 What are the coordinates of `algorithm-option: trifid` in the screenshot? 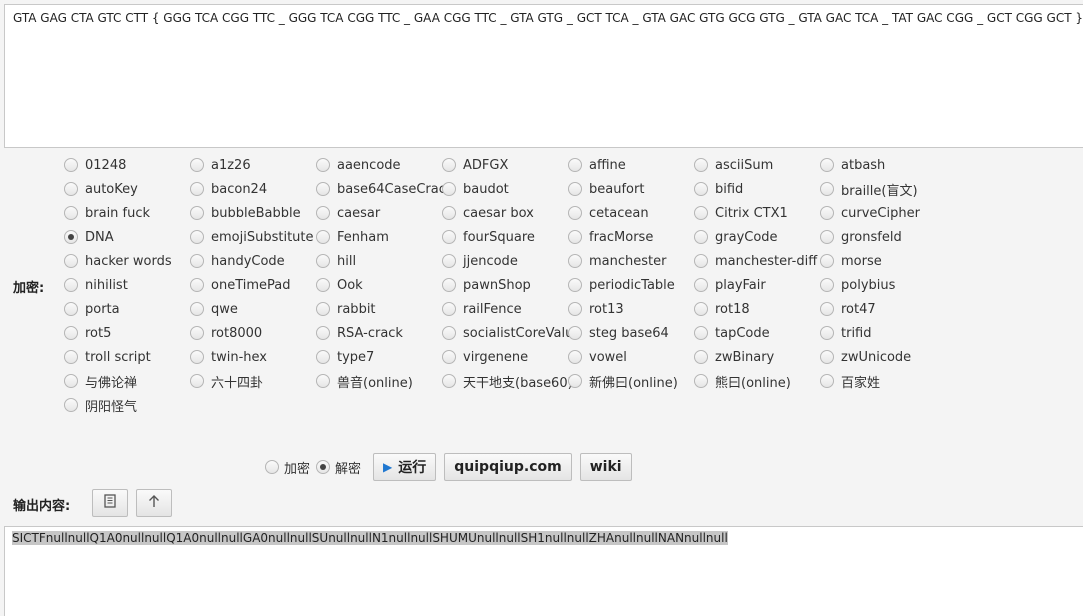 It's located at (881, 333).